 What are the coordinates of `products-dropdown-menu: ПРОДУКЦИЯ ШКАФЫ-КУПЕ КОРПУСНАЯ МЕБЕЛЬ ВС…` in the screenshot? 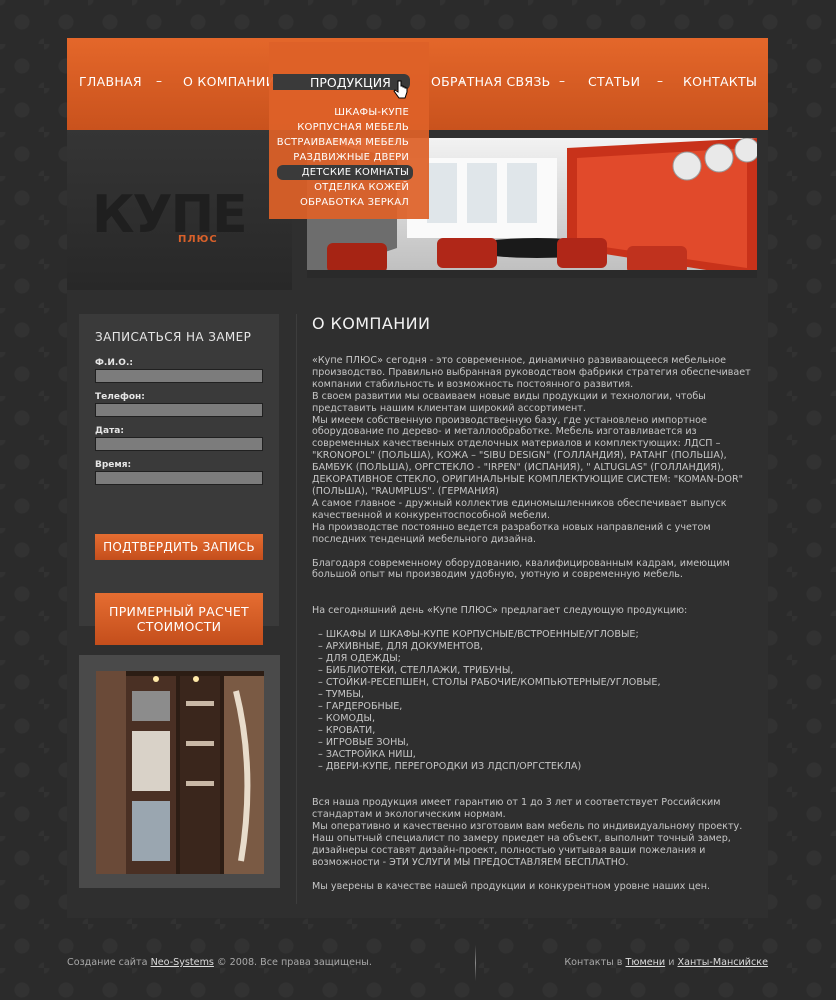 It's located at (349, 130).